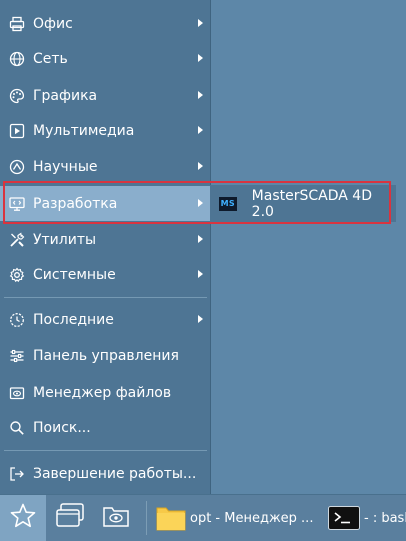  What do you see at coordinates (17, 275) in the screenshot?
I see `gear-icon` at bounding box center [17, 275].